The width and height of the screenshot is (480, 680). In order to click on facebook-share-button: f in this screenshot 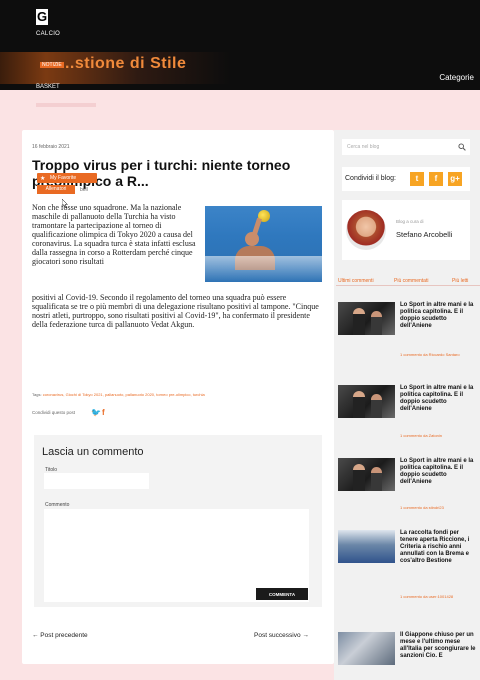, I will do `click(436, 179)`.